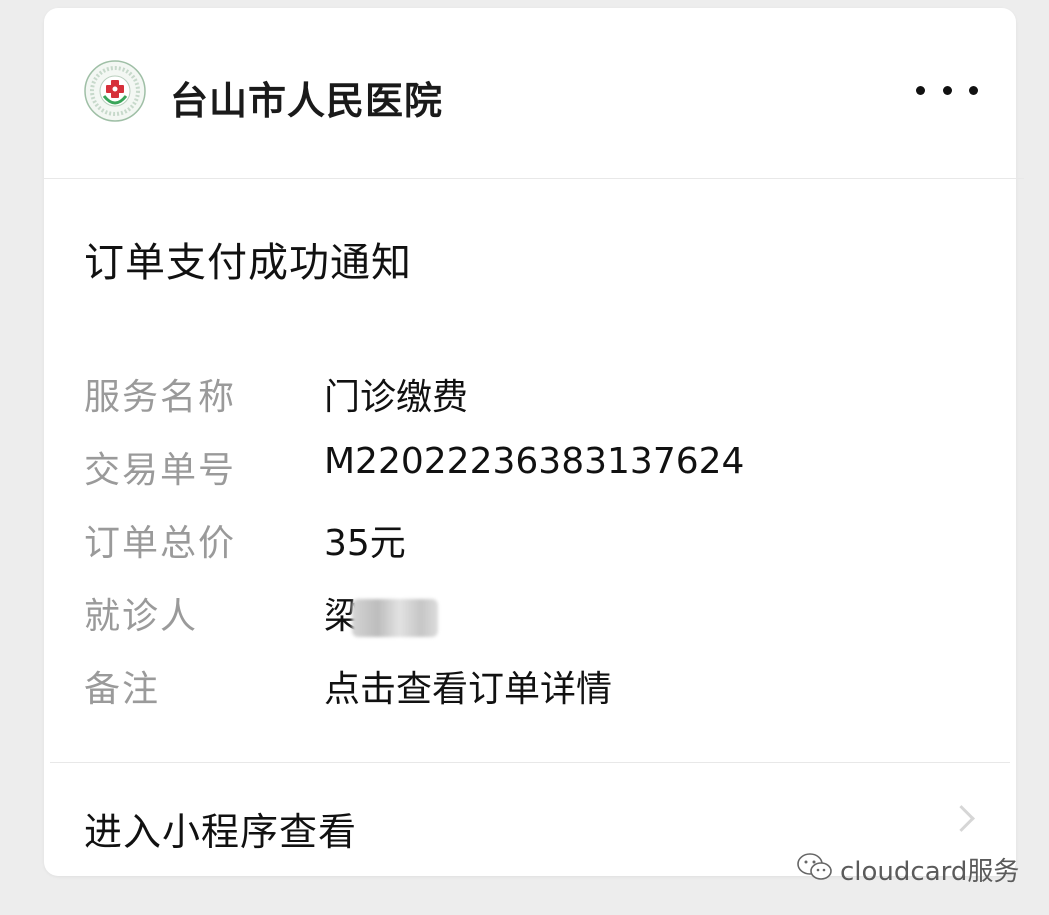 The width and height of the screenshot is (1049, 915). What do you see at coordinates (961, 818) in the screenshot?
I see `chevron-right-icon` at bounding box center [961, 818].